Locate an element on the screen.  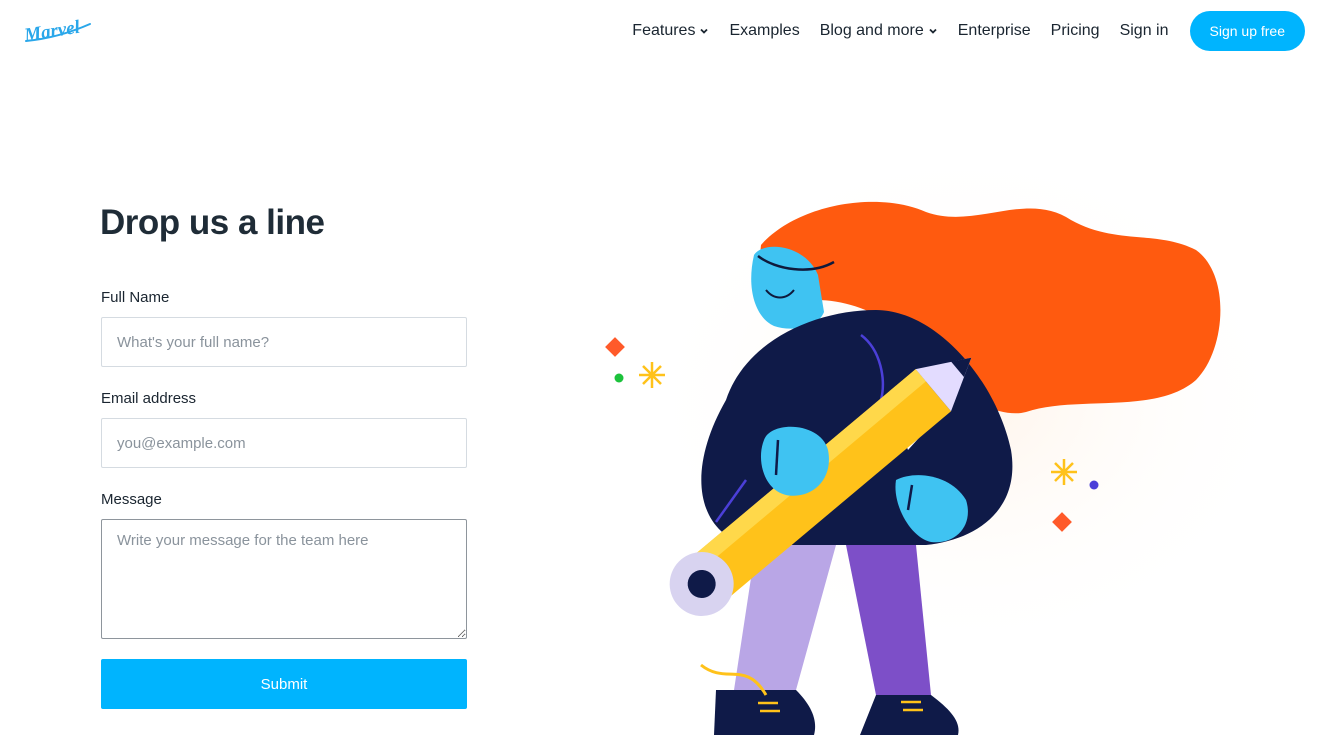
nav-features: Features is located at coordinates (670, 31).